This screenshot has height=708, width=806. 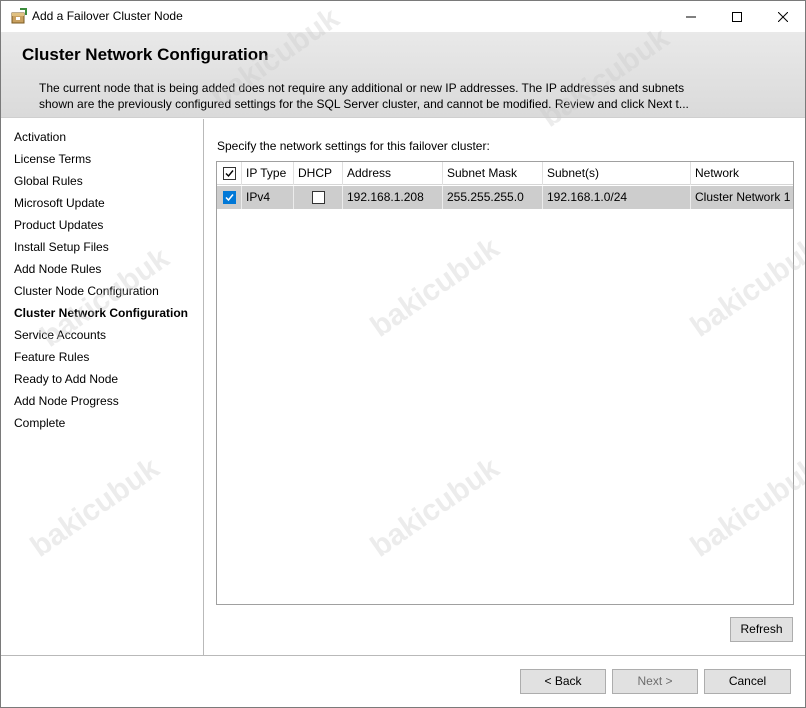 I want to click on cell-dhcp, so click(x=318, y=197).